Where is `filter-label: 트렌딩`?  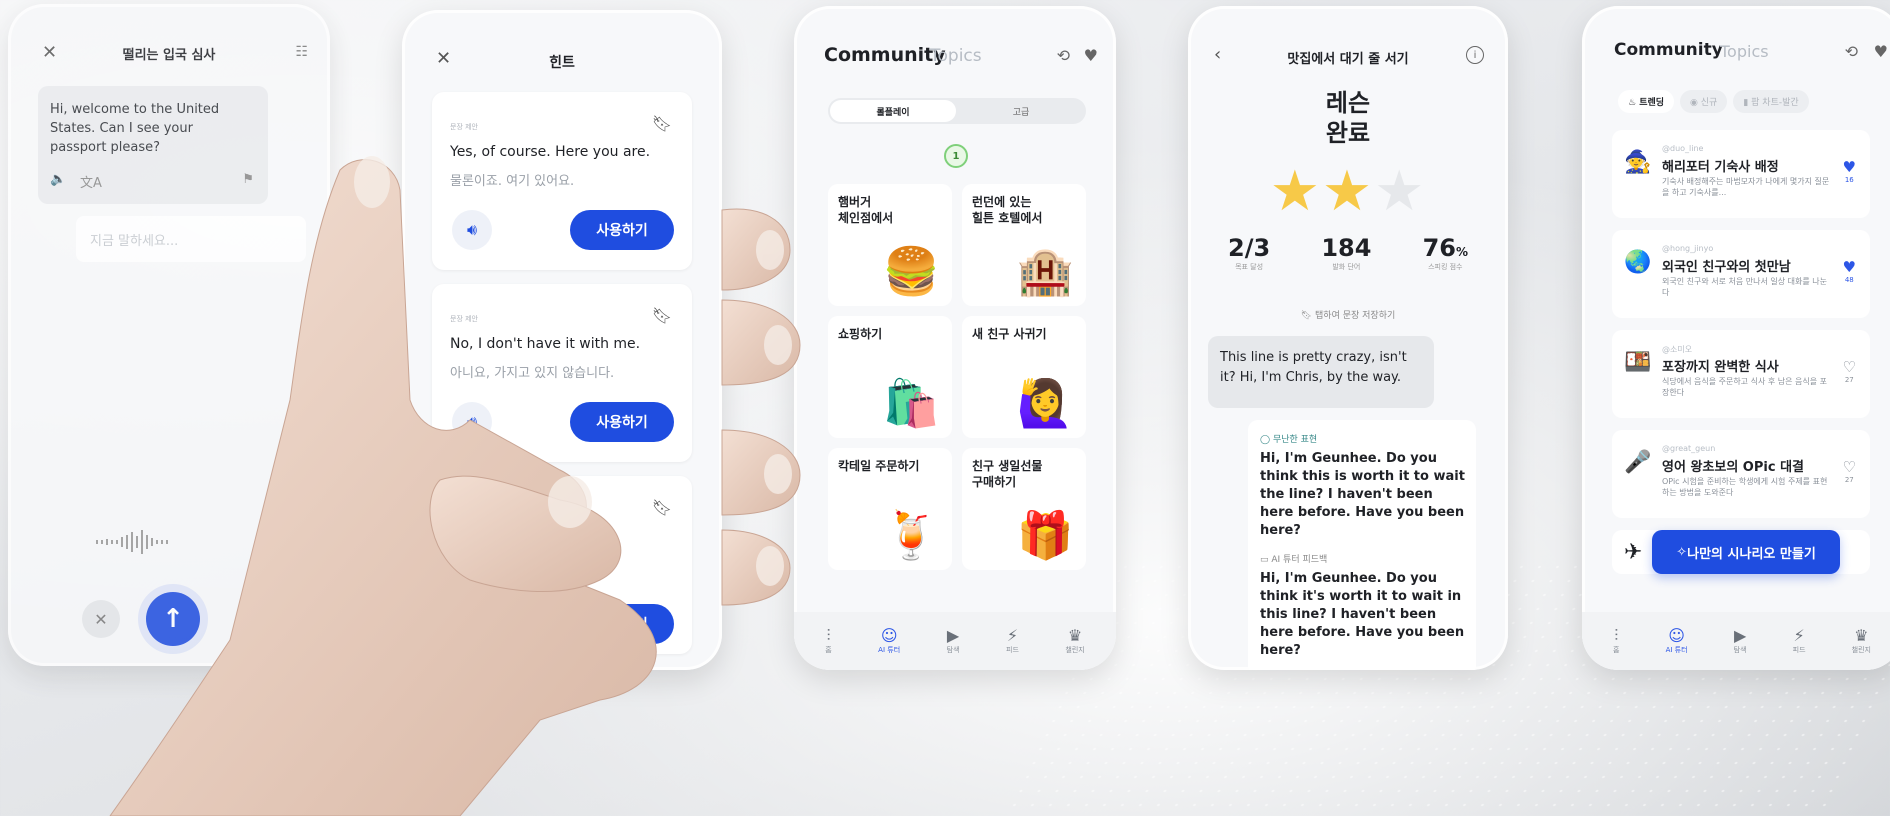 filter-label: 트렌딩 is located at coordinates (1652, 103).